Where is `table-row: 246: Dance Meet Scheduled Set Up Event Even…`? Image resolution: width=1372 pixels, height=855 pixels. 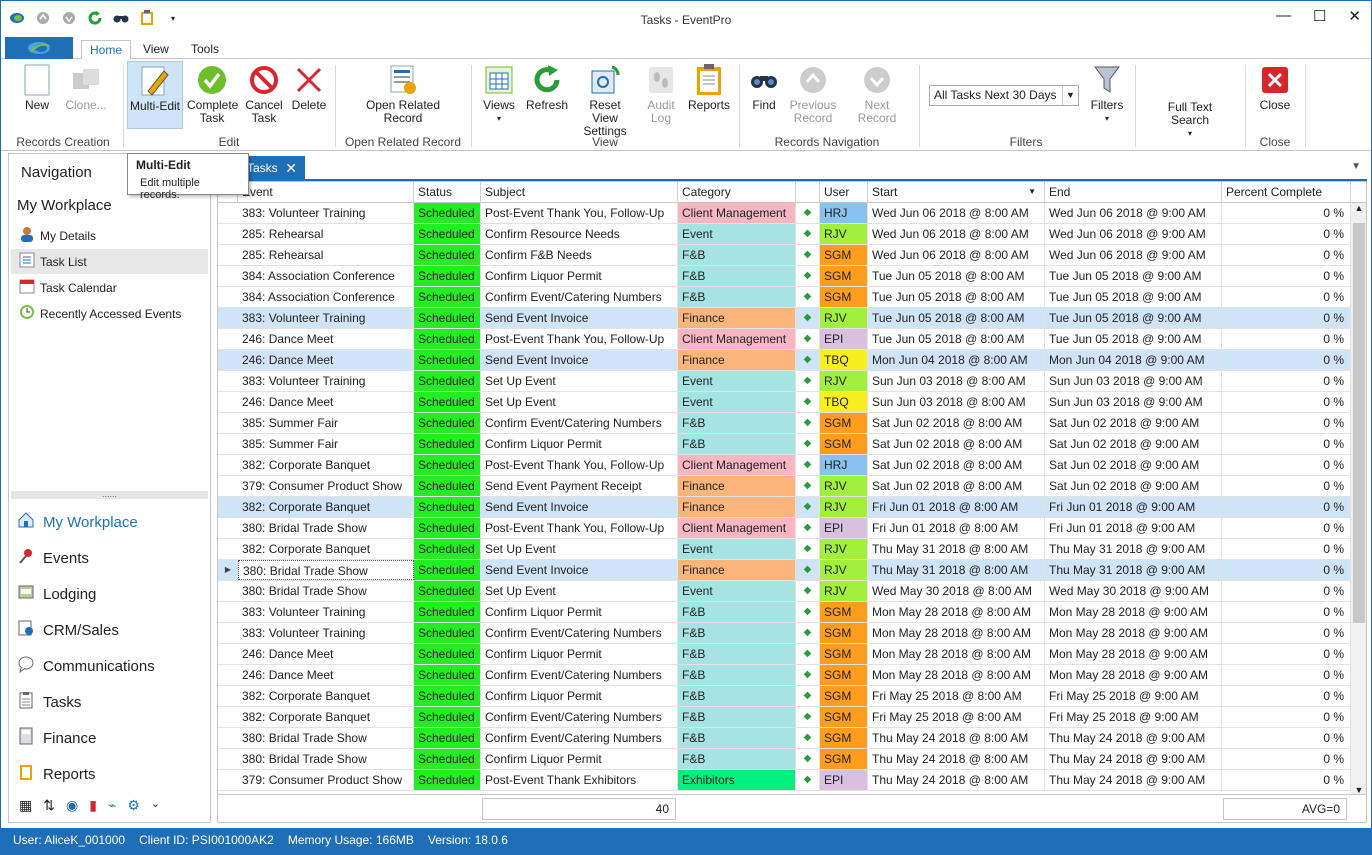
table-row: 246: Dance Meet Scheduled Set Up Event Even… is located at coordinates (792, 402).